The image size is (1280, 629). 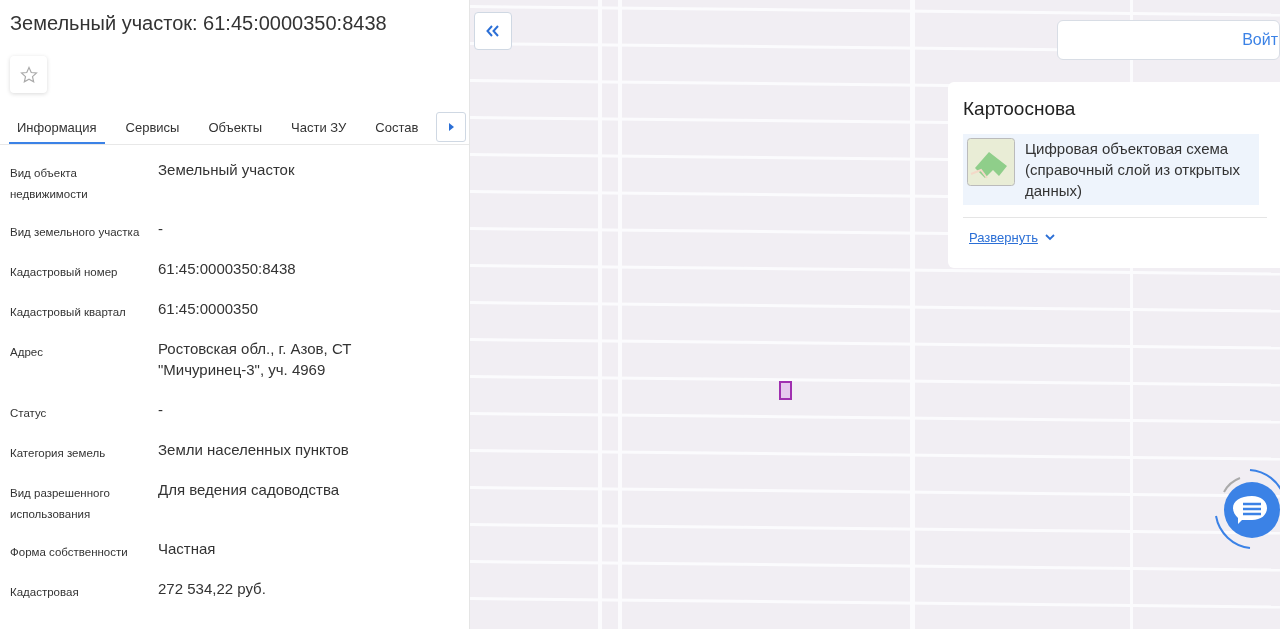 I want to click on tab: Состав, so click(x=397, y=128).